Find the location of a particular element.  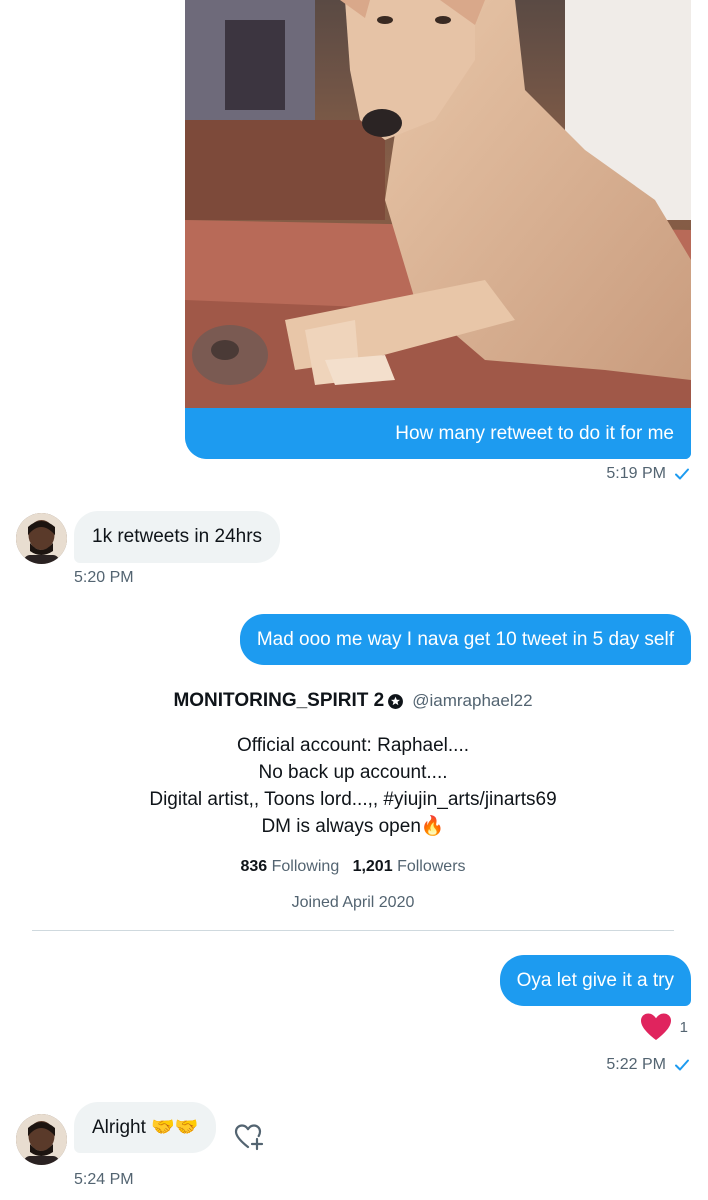

profile-name: MONITORING_SPIRIT 2 is located at coordinates (279, 700).